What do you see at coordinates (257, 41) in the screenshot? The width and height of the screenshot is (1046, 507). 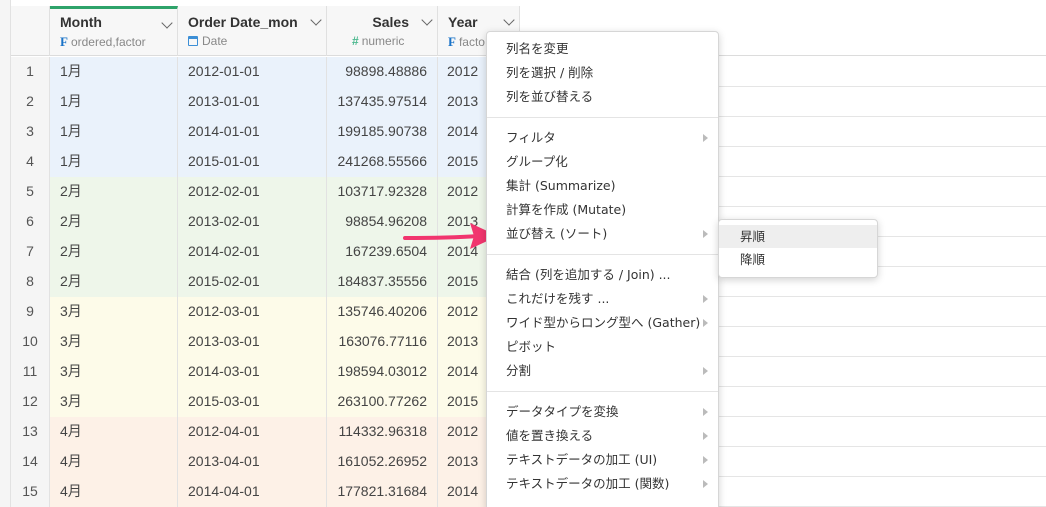 I see `column-type: Date` at bounding box center [257, 41].